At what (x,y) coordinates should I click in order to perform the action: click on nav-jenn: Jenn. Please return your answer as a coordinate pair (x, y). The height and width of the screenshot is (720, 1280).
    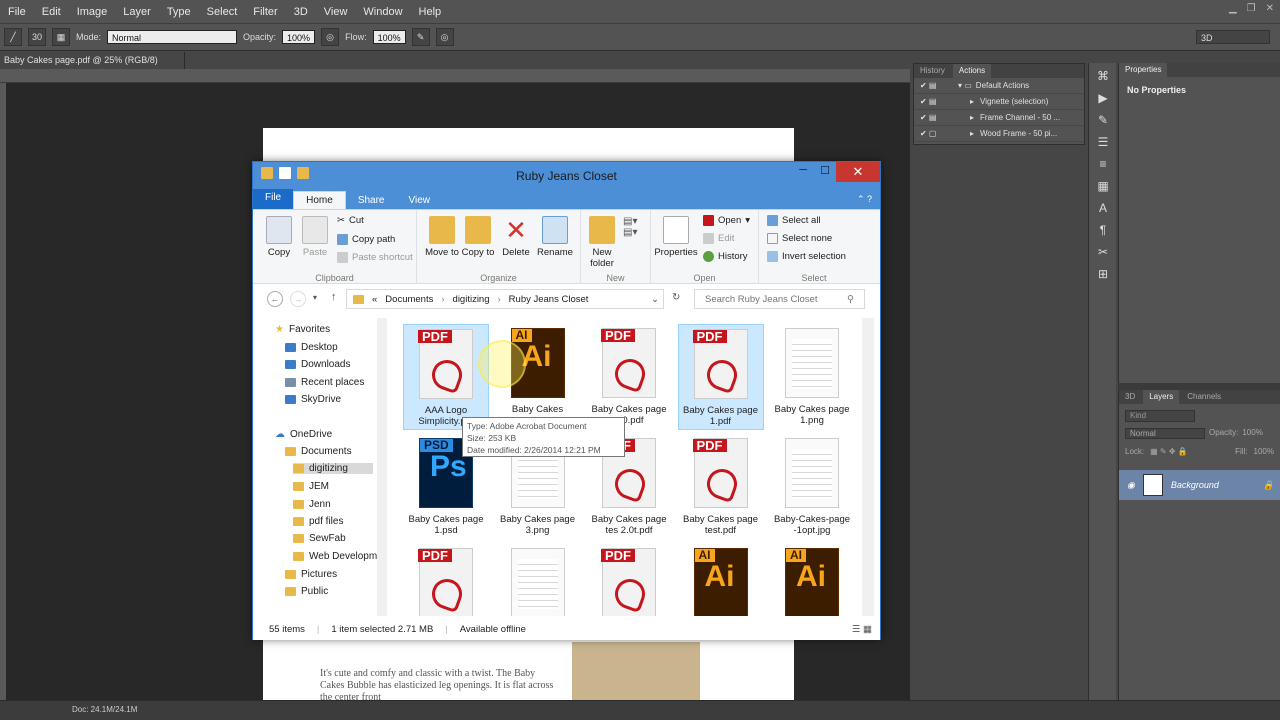
    Looking at the image, I should click on (312, 504).